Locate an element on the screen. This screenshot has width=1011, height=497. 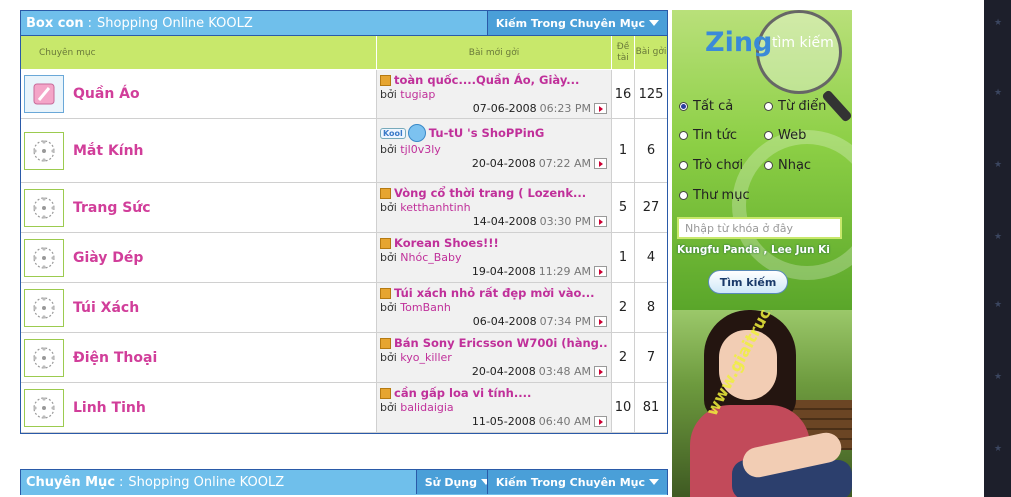
author-link: TomBanh is located at coordinates (425, 307).